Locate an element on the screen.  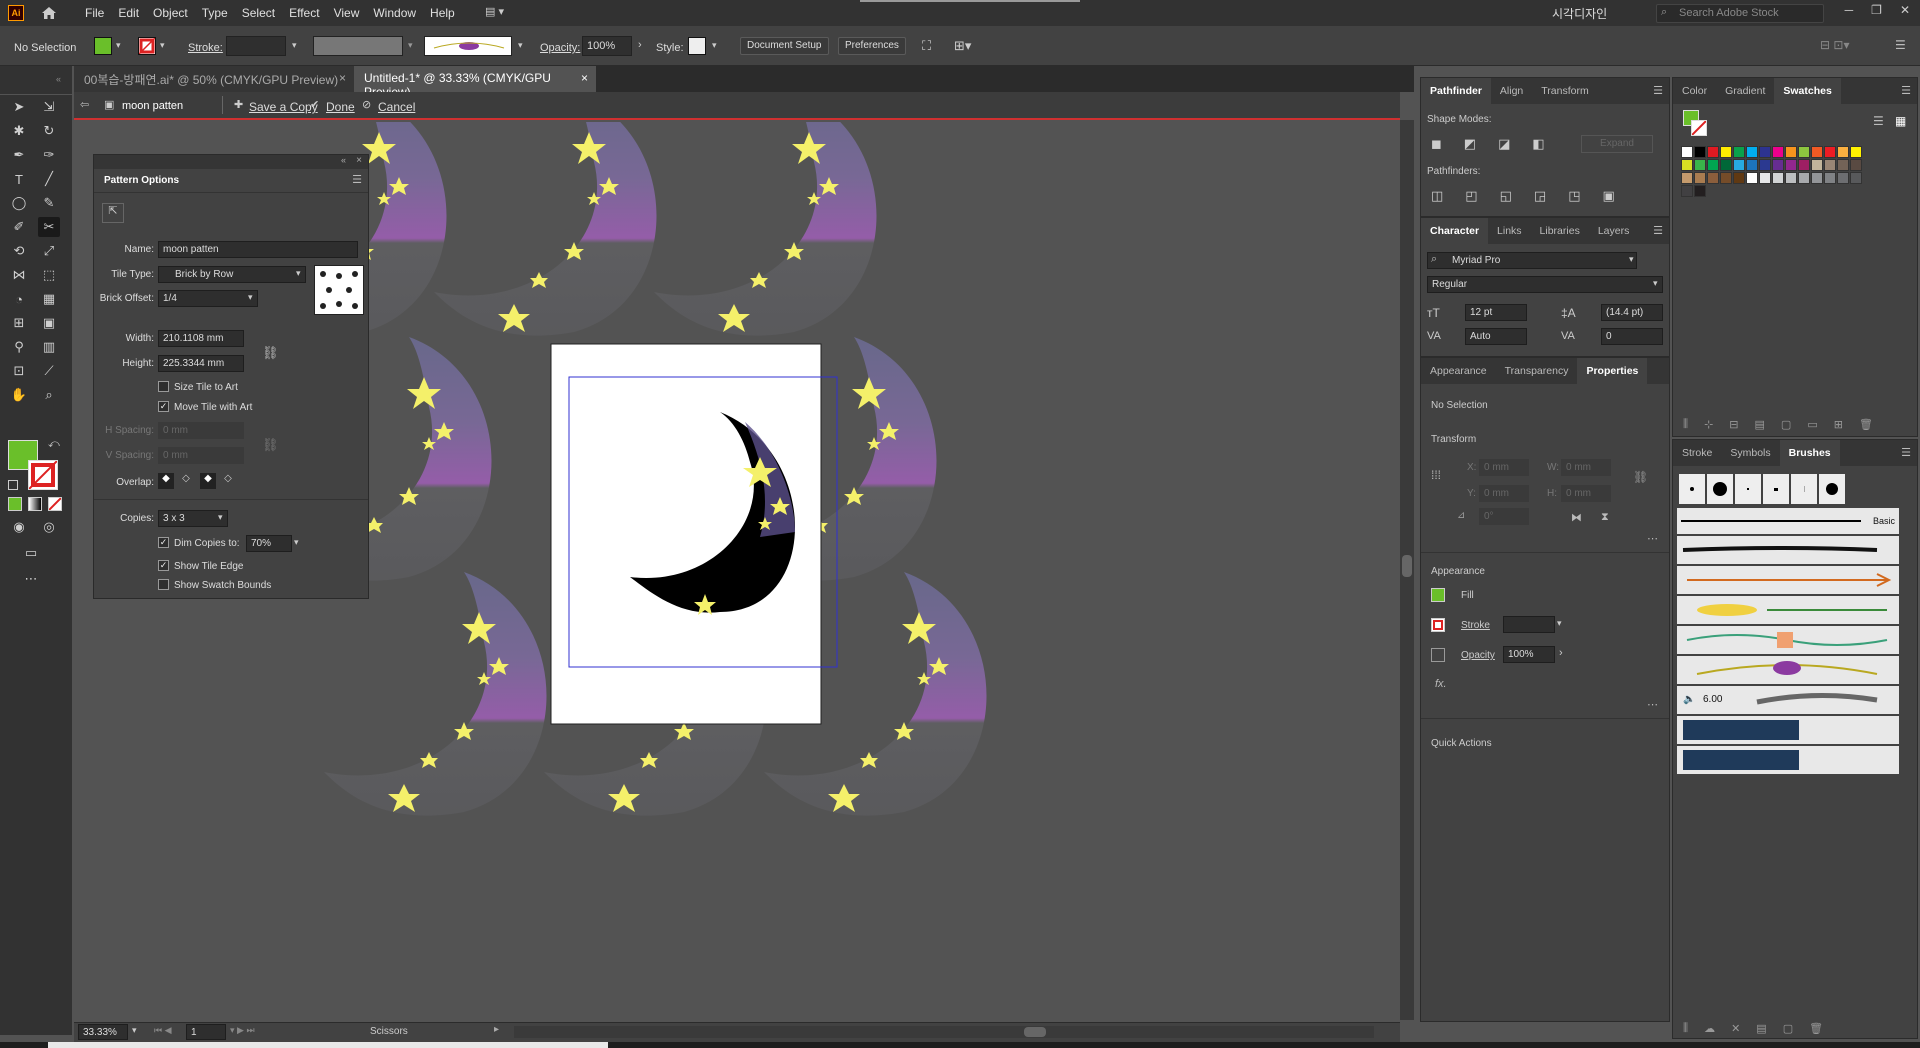
gradient-tool-icon: ▣ is located at coordinates (49, 323).